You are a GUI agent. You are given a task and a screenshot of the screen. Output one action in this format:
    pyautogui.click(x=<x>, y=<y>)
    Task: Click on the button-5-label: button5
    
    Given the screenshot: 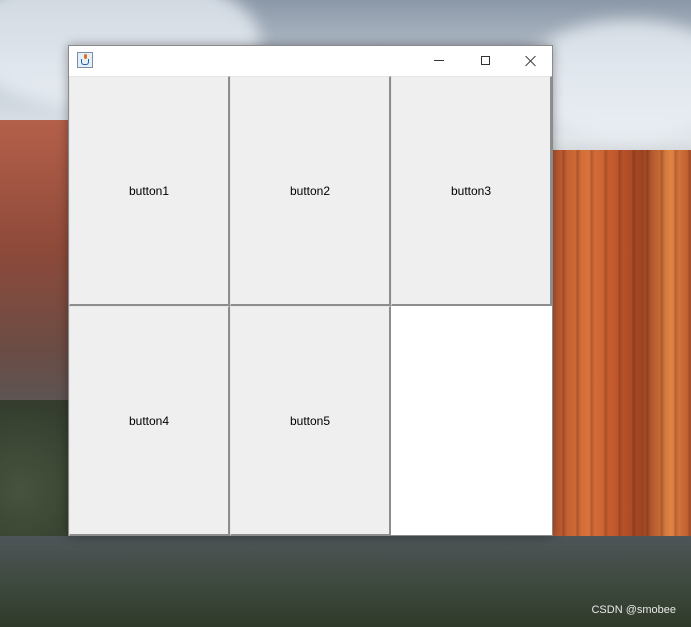 What is the action you would take?
    pyautogui.click(x=310, y=420)
    